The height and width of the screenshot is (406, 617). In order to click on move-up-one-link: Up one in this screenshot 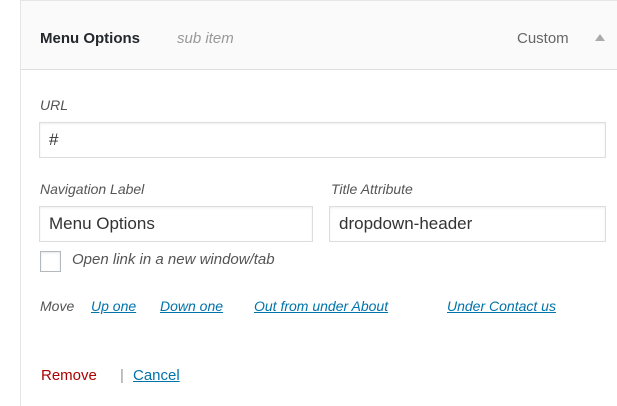, I will do `click(113, 306)`.